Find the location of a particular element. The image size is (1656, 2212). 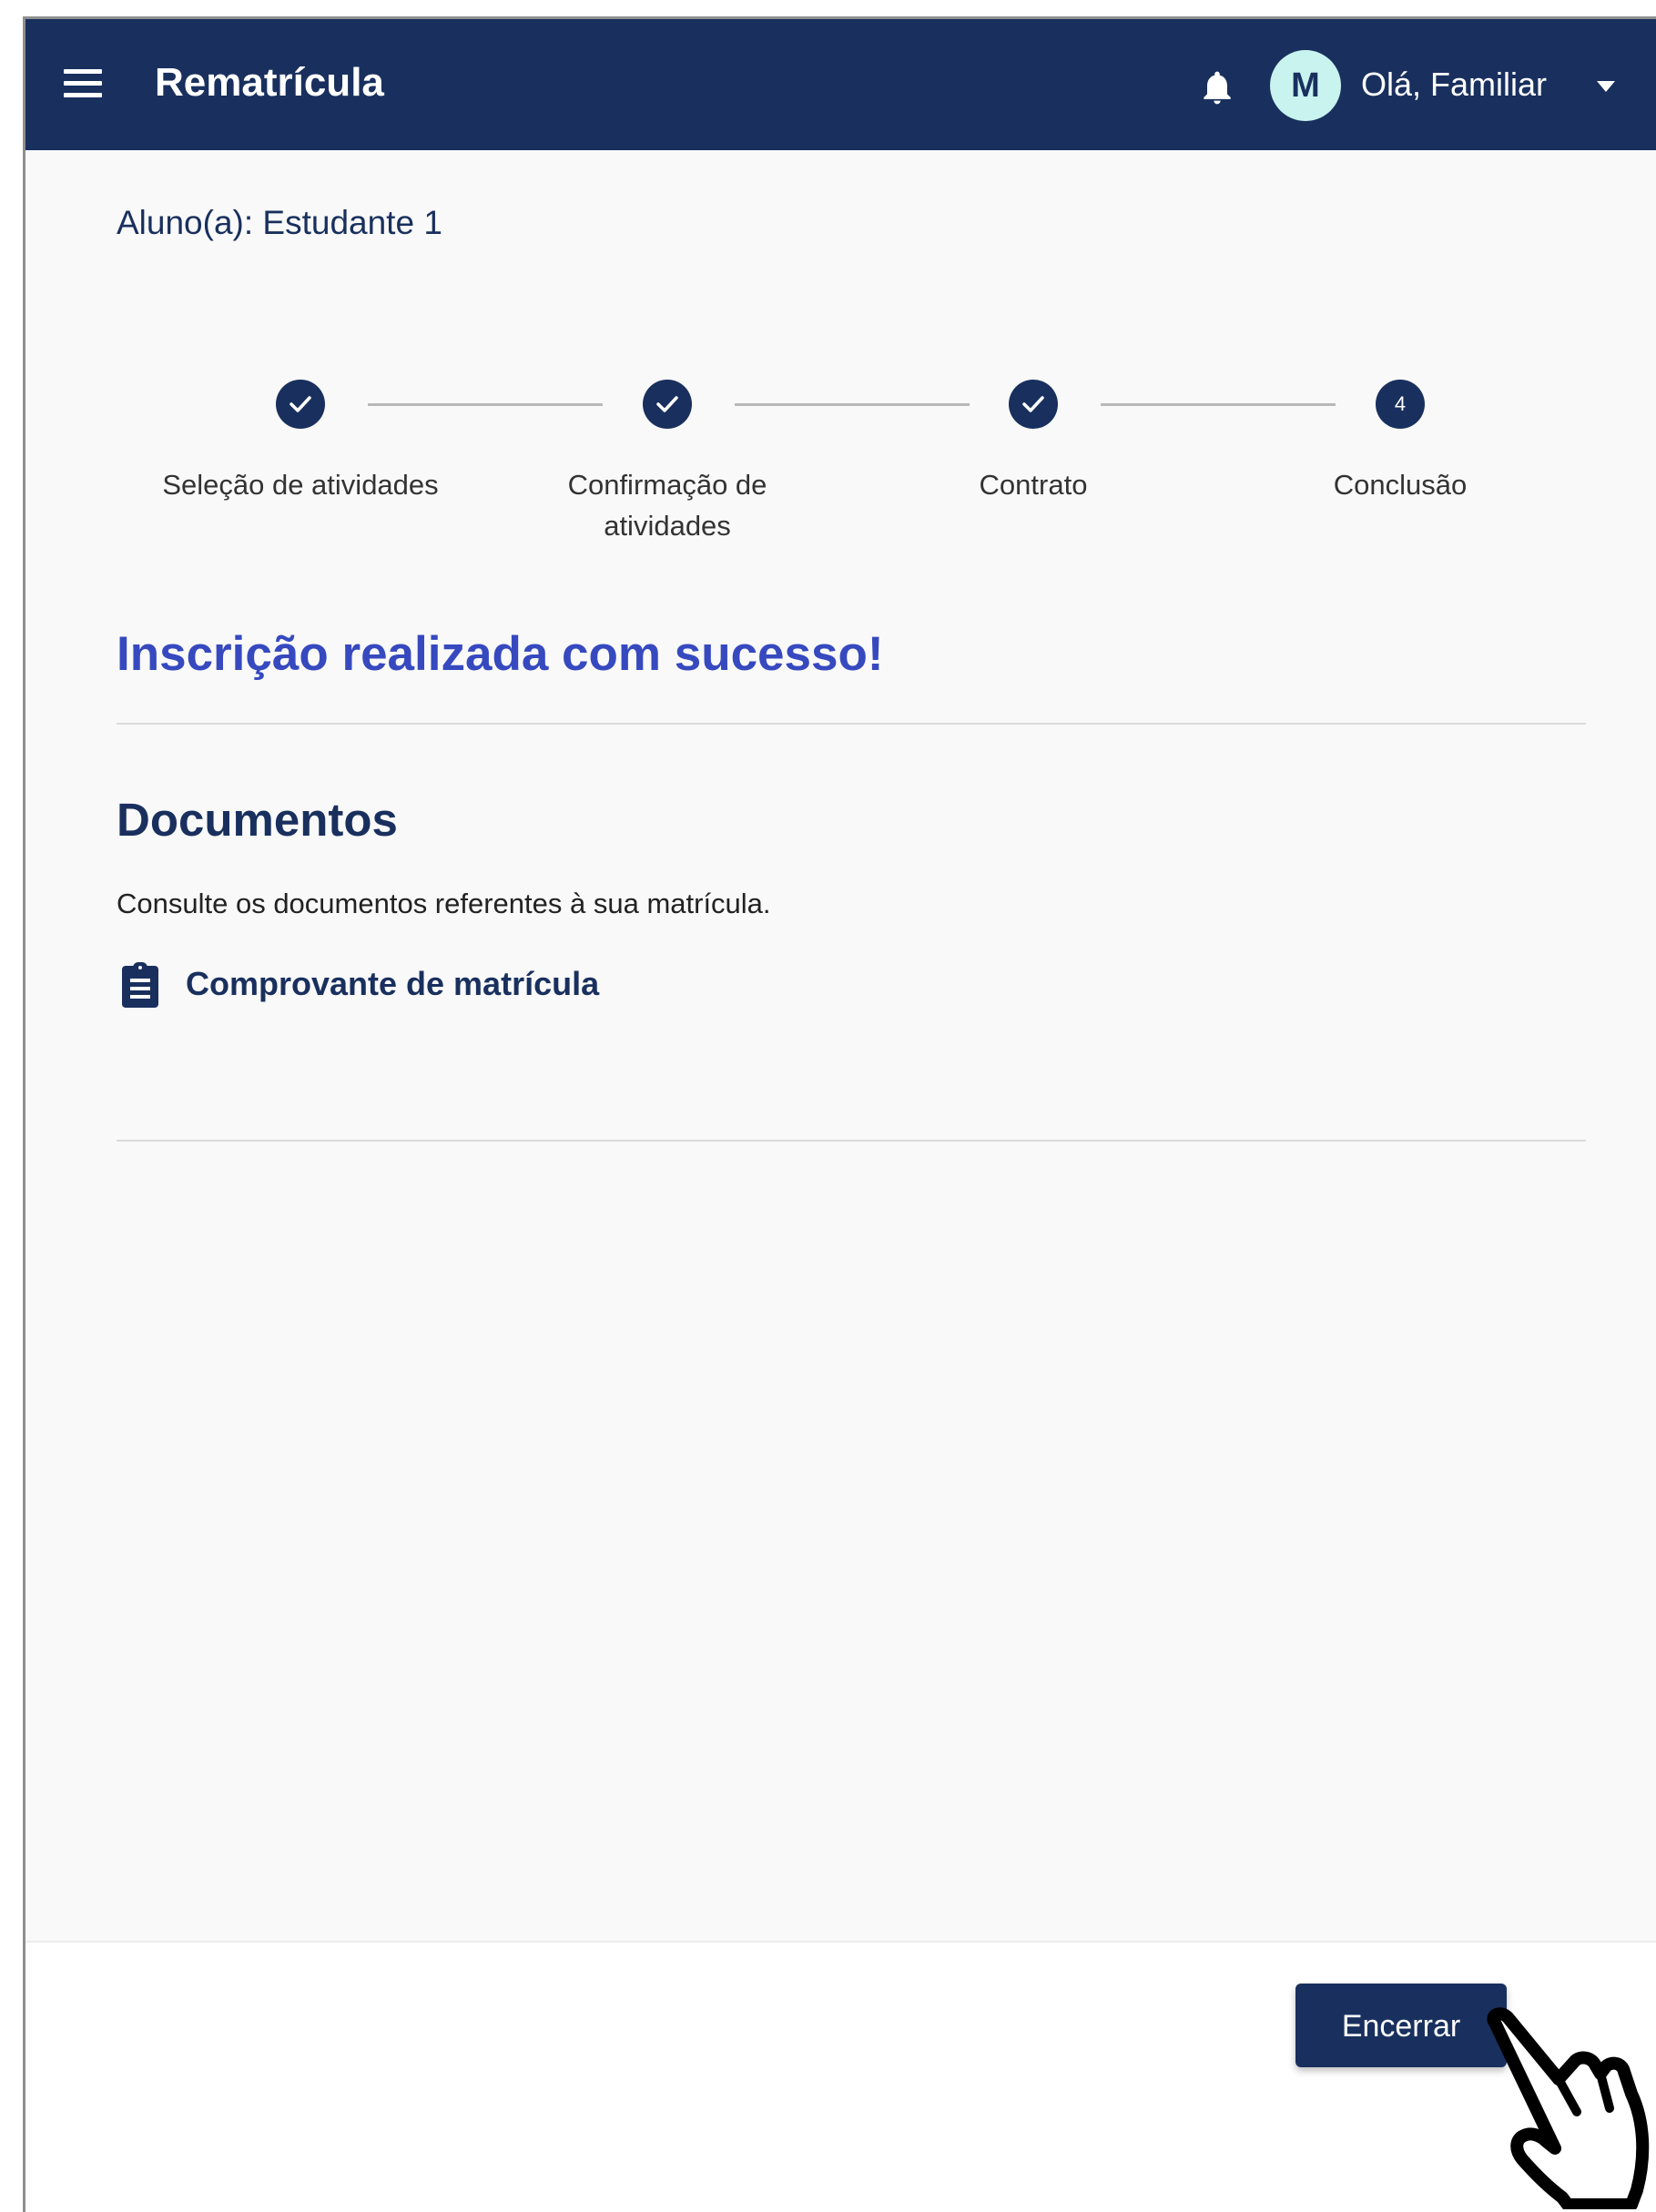

step-1-check-icon is located at coordinates (300, 404).